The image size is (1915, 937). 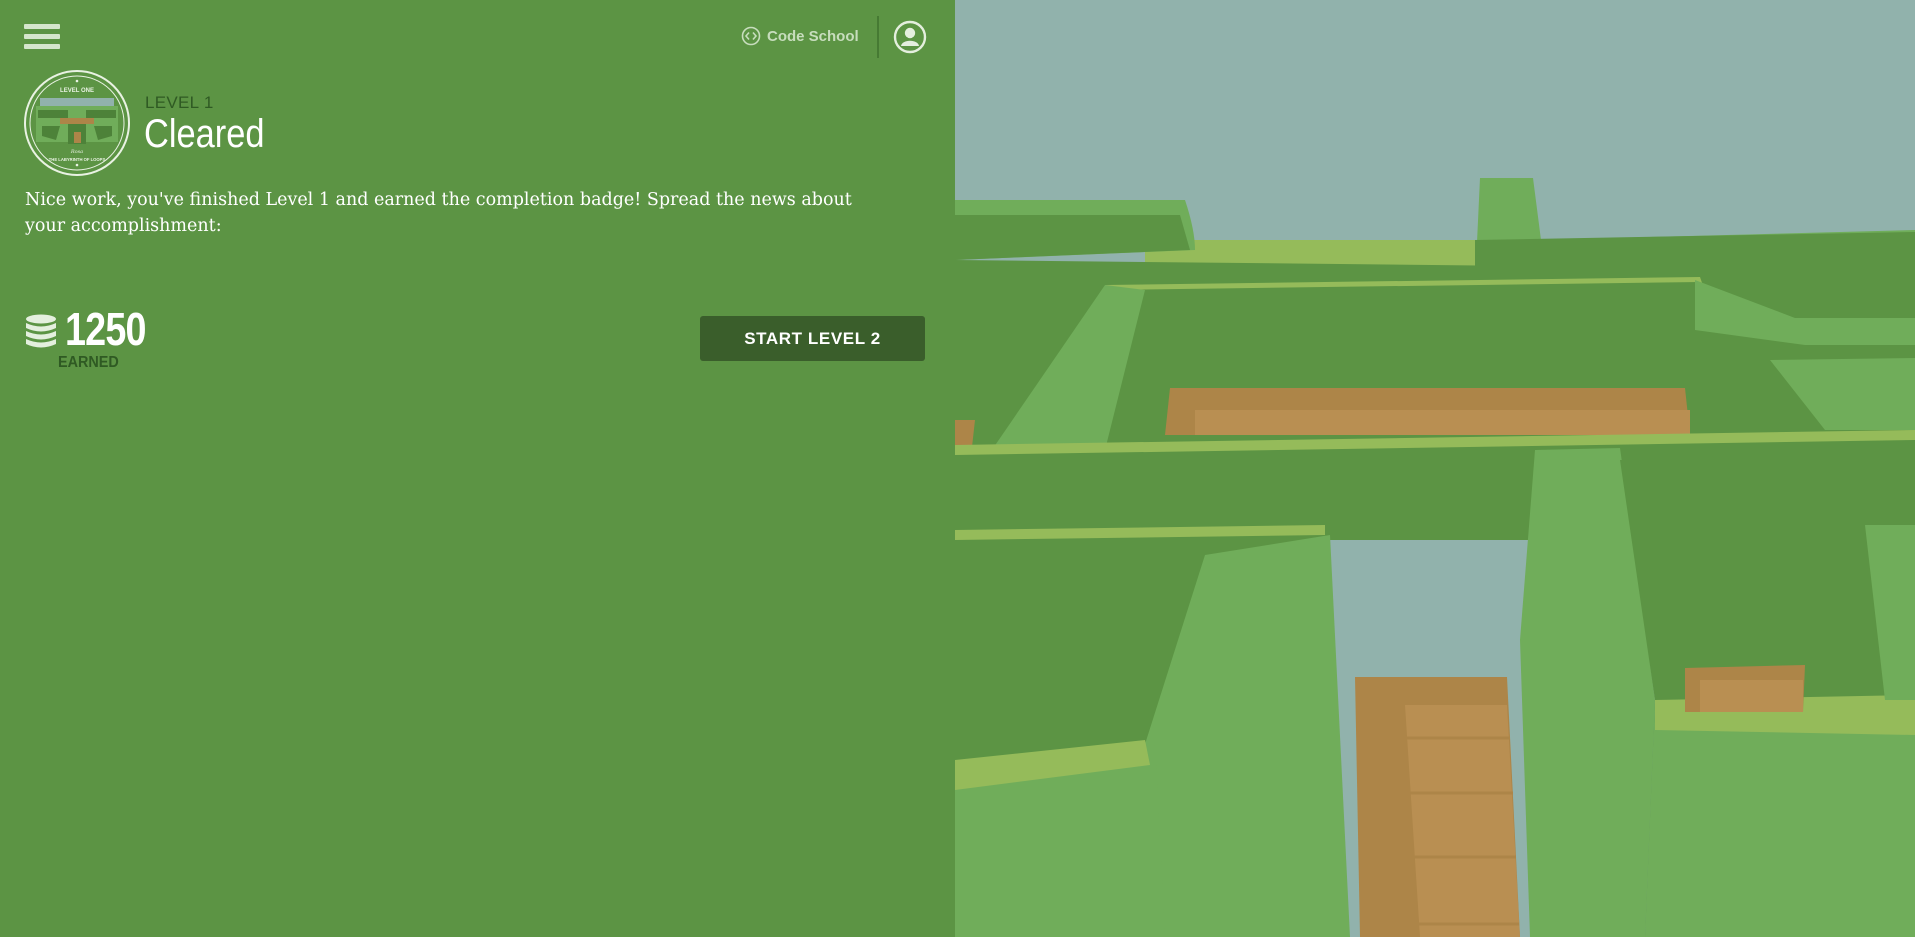 I want to click on level-status-title: Cleared, so click(x=204, y=134).